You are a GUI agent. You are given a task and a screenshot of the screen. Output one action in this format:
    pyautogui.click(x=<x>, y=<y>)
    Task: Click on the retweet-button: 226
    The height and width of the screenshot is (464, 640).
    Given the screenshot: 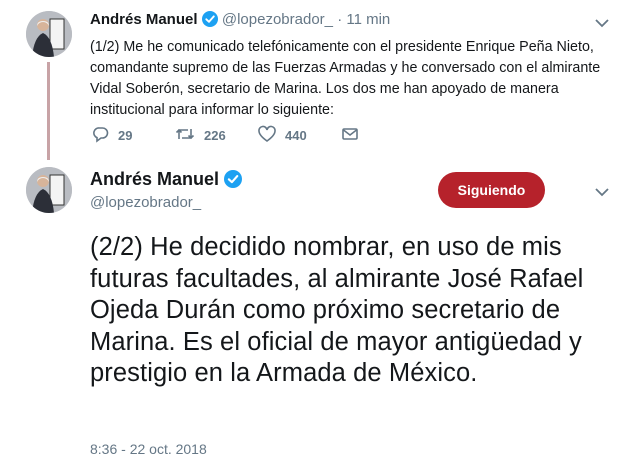 What is the action you would take?
    pyautogui.click(x=200, y=135)
    